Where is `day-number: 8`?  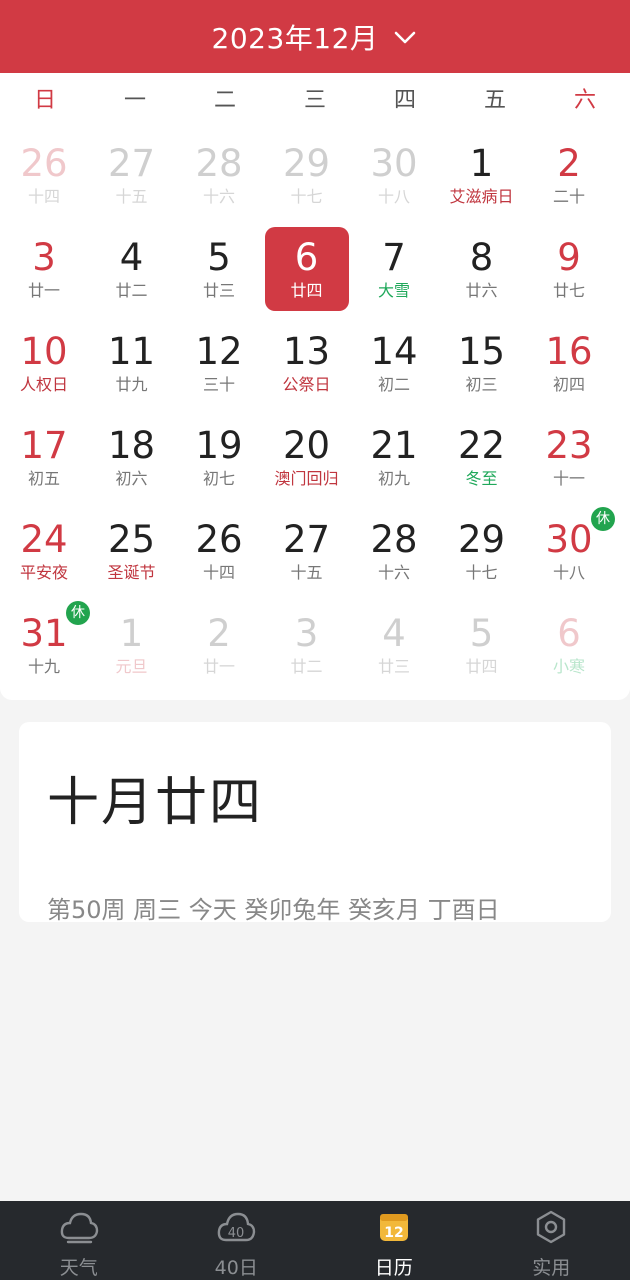
day-number: 8 is located at coordinates (481, 257).